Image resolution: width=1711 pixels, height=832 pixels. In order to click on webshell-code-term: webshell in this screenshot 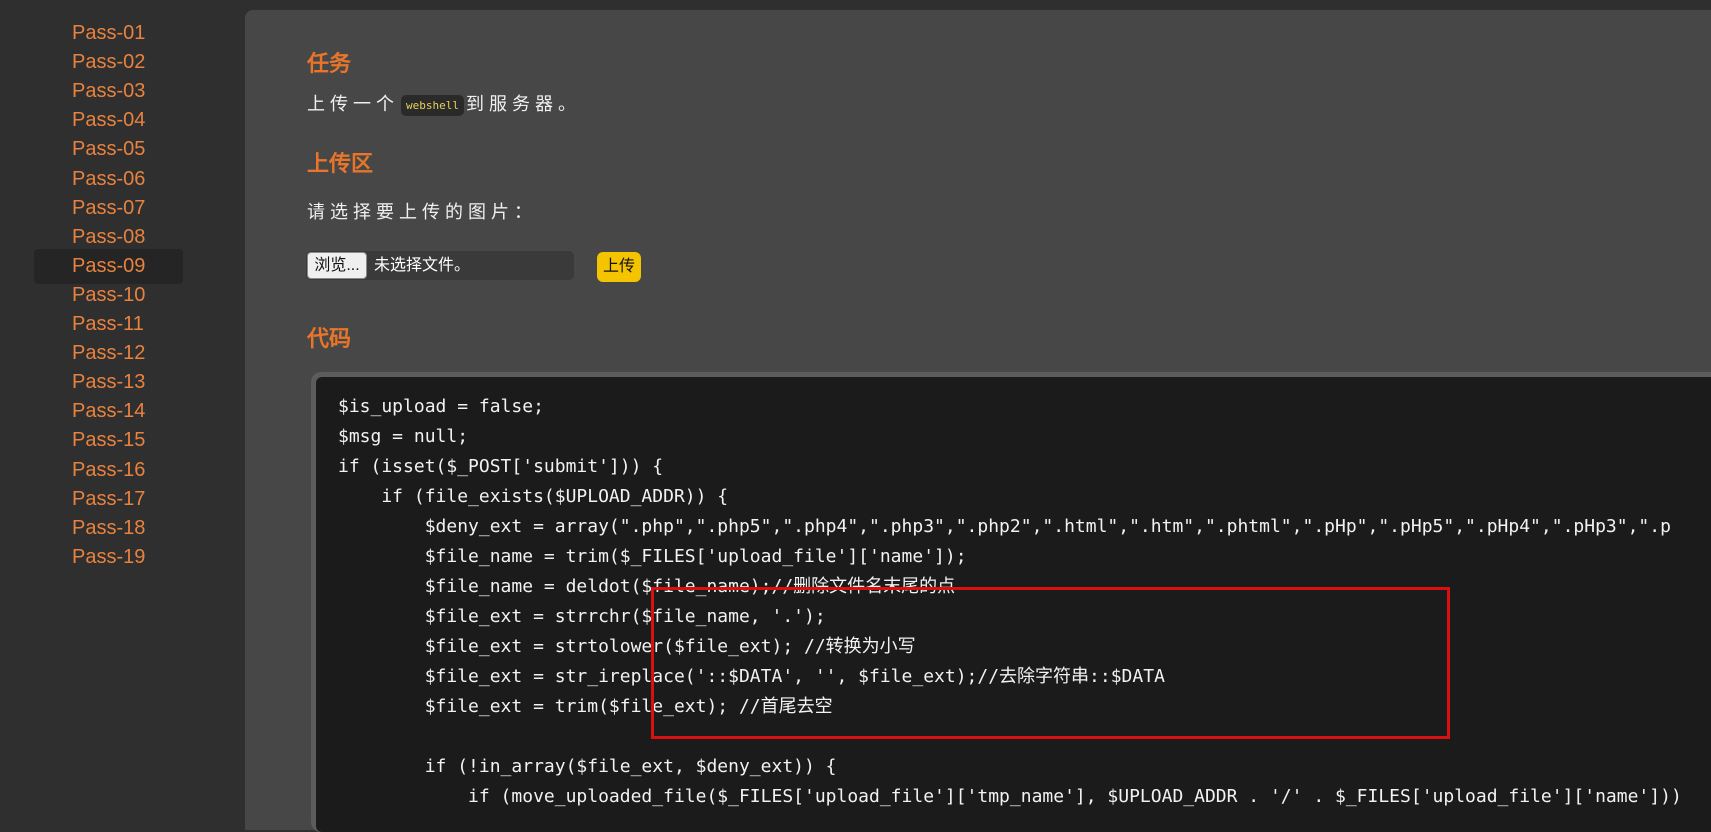, I will do `click(432, 105)`.